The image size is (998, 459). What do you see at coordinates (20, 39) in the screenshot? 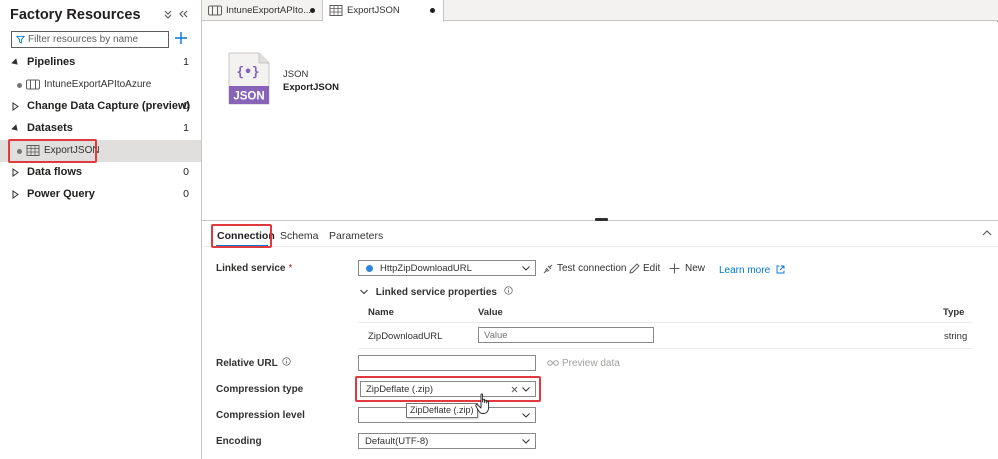
I see `filter-icon` at bounding box center [20, 39].